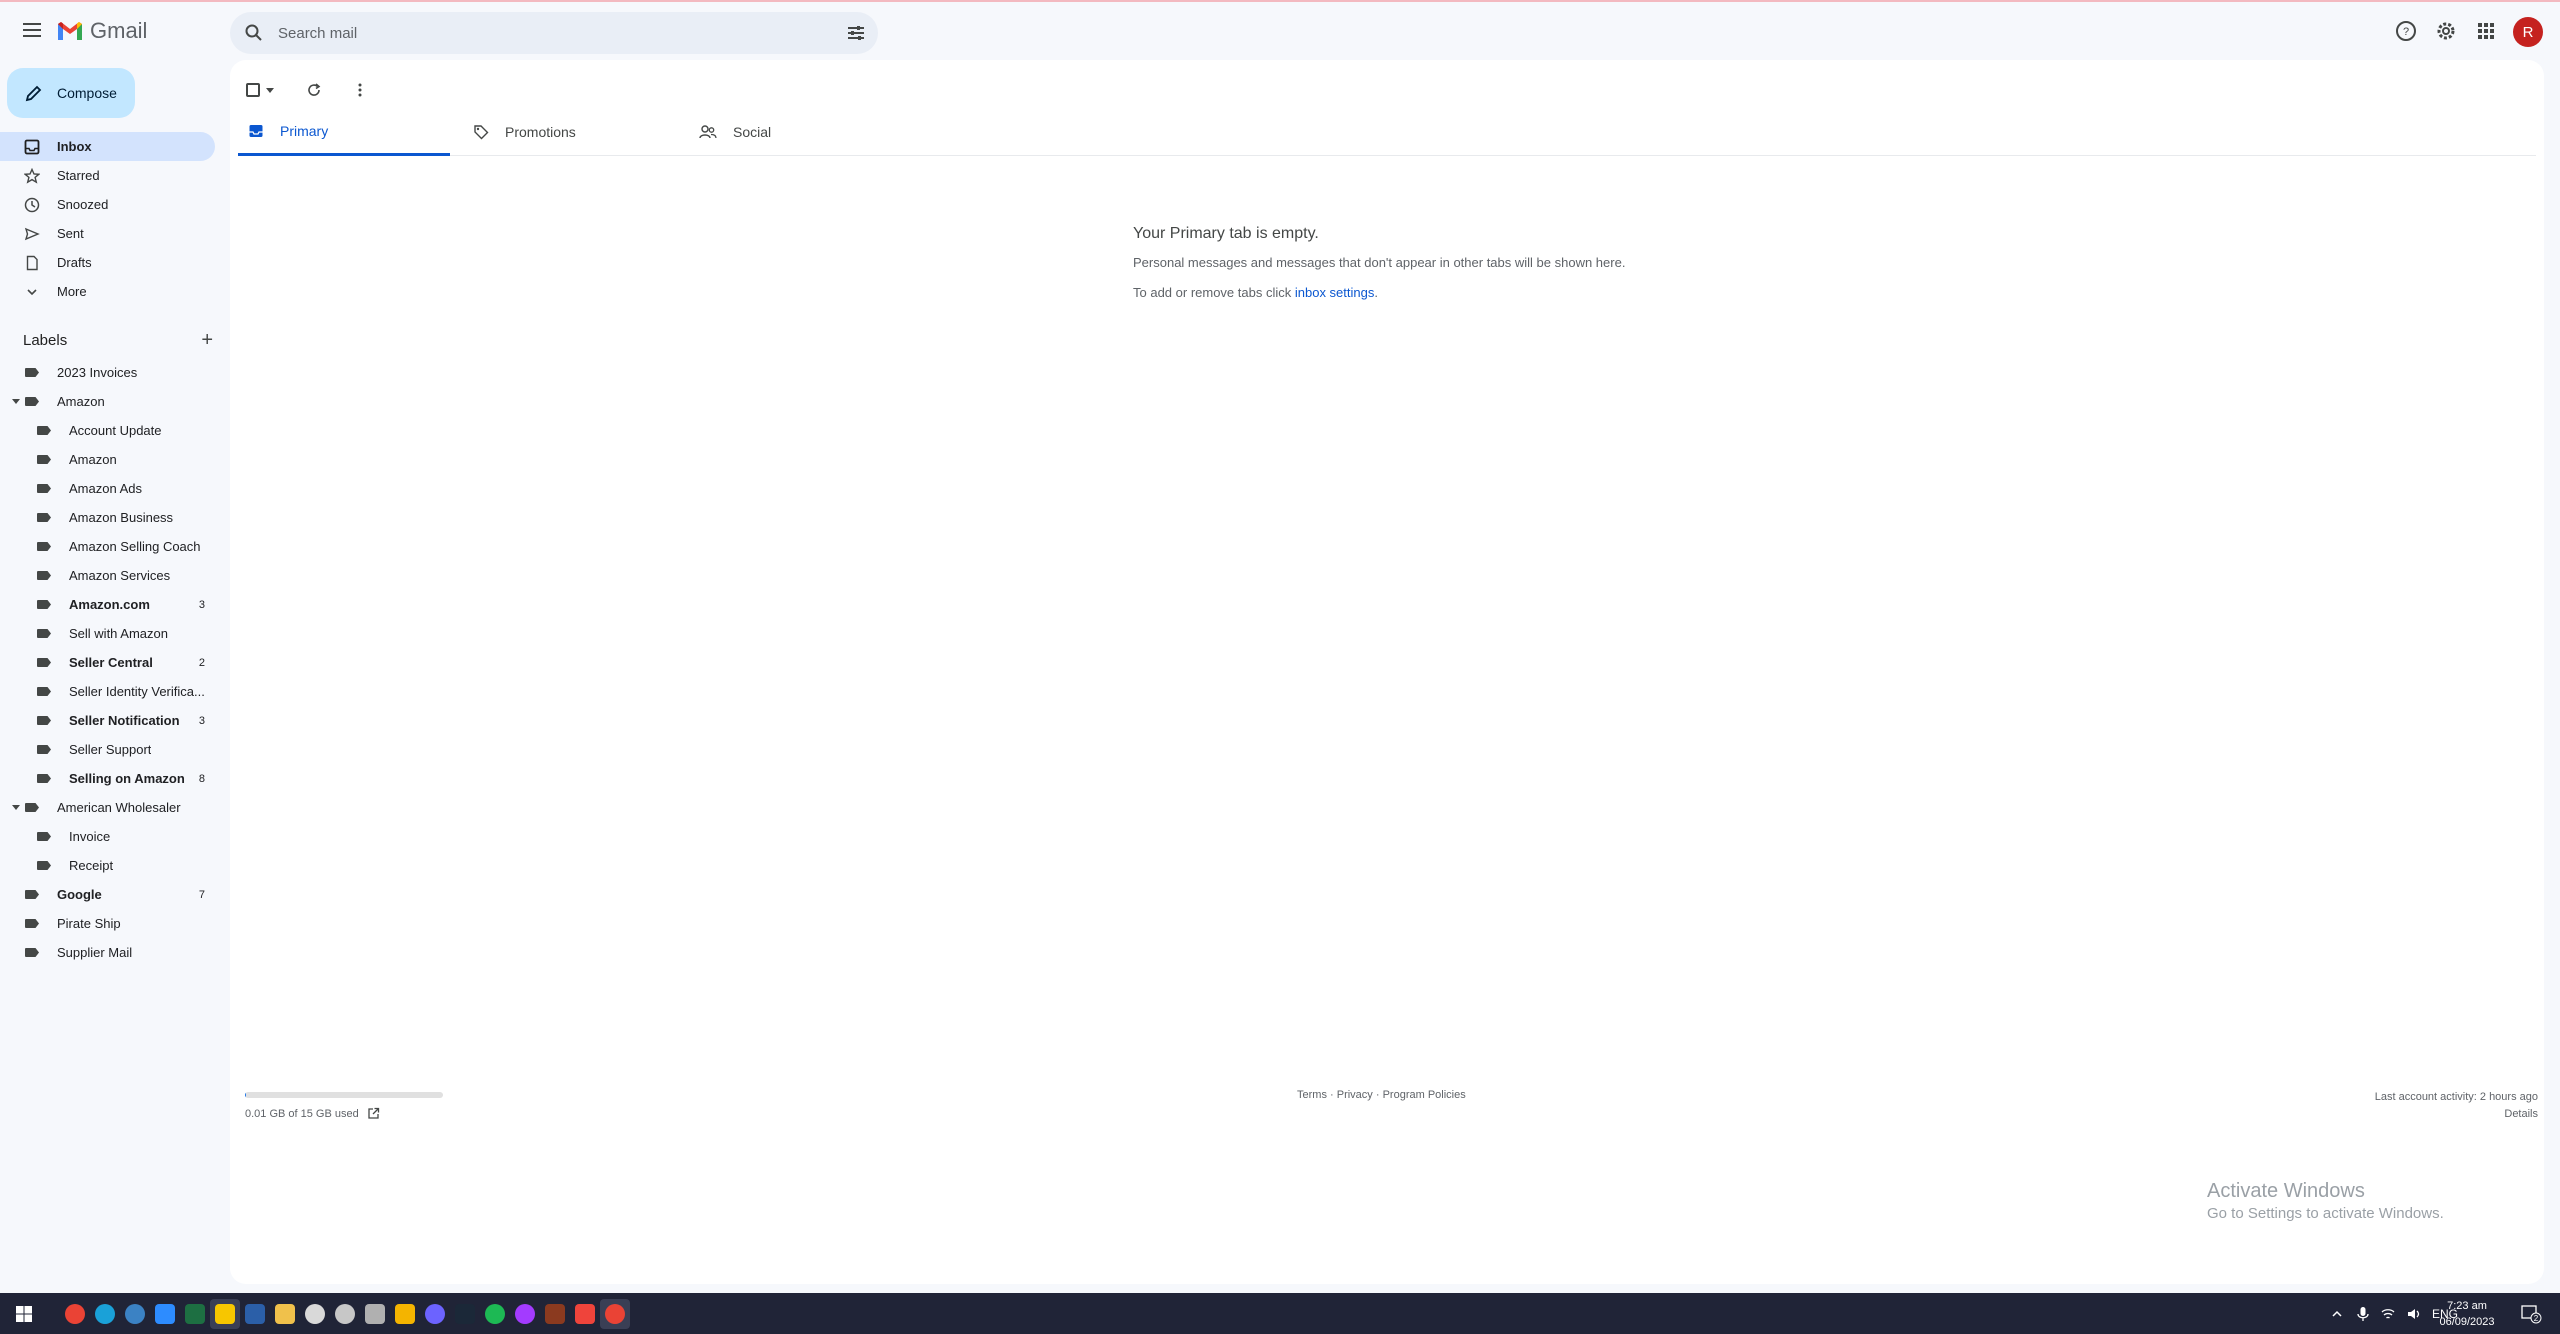 The height and width of the screenshot is (1334, 2560). Describe the element at coordinates (360, 90) in the screenshot. I see `more-vert-icon` at that location.